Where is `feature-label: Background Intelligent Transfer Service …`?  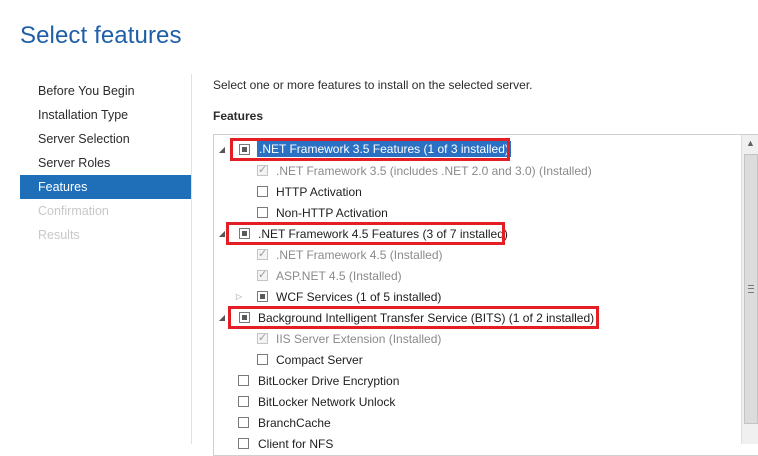 feature-label: Background Intelligent Transfer Service … is located at coordinates (426, 318).